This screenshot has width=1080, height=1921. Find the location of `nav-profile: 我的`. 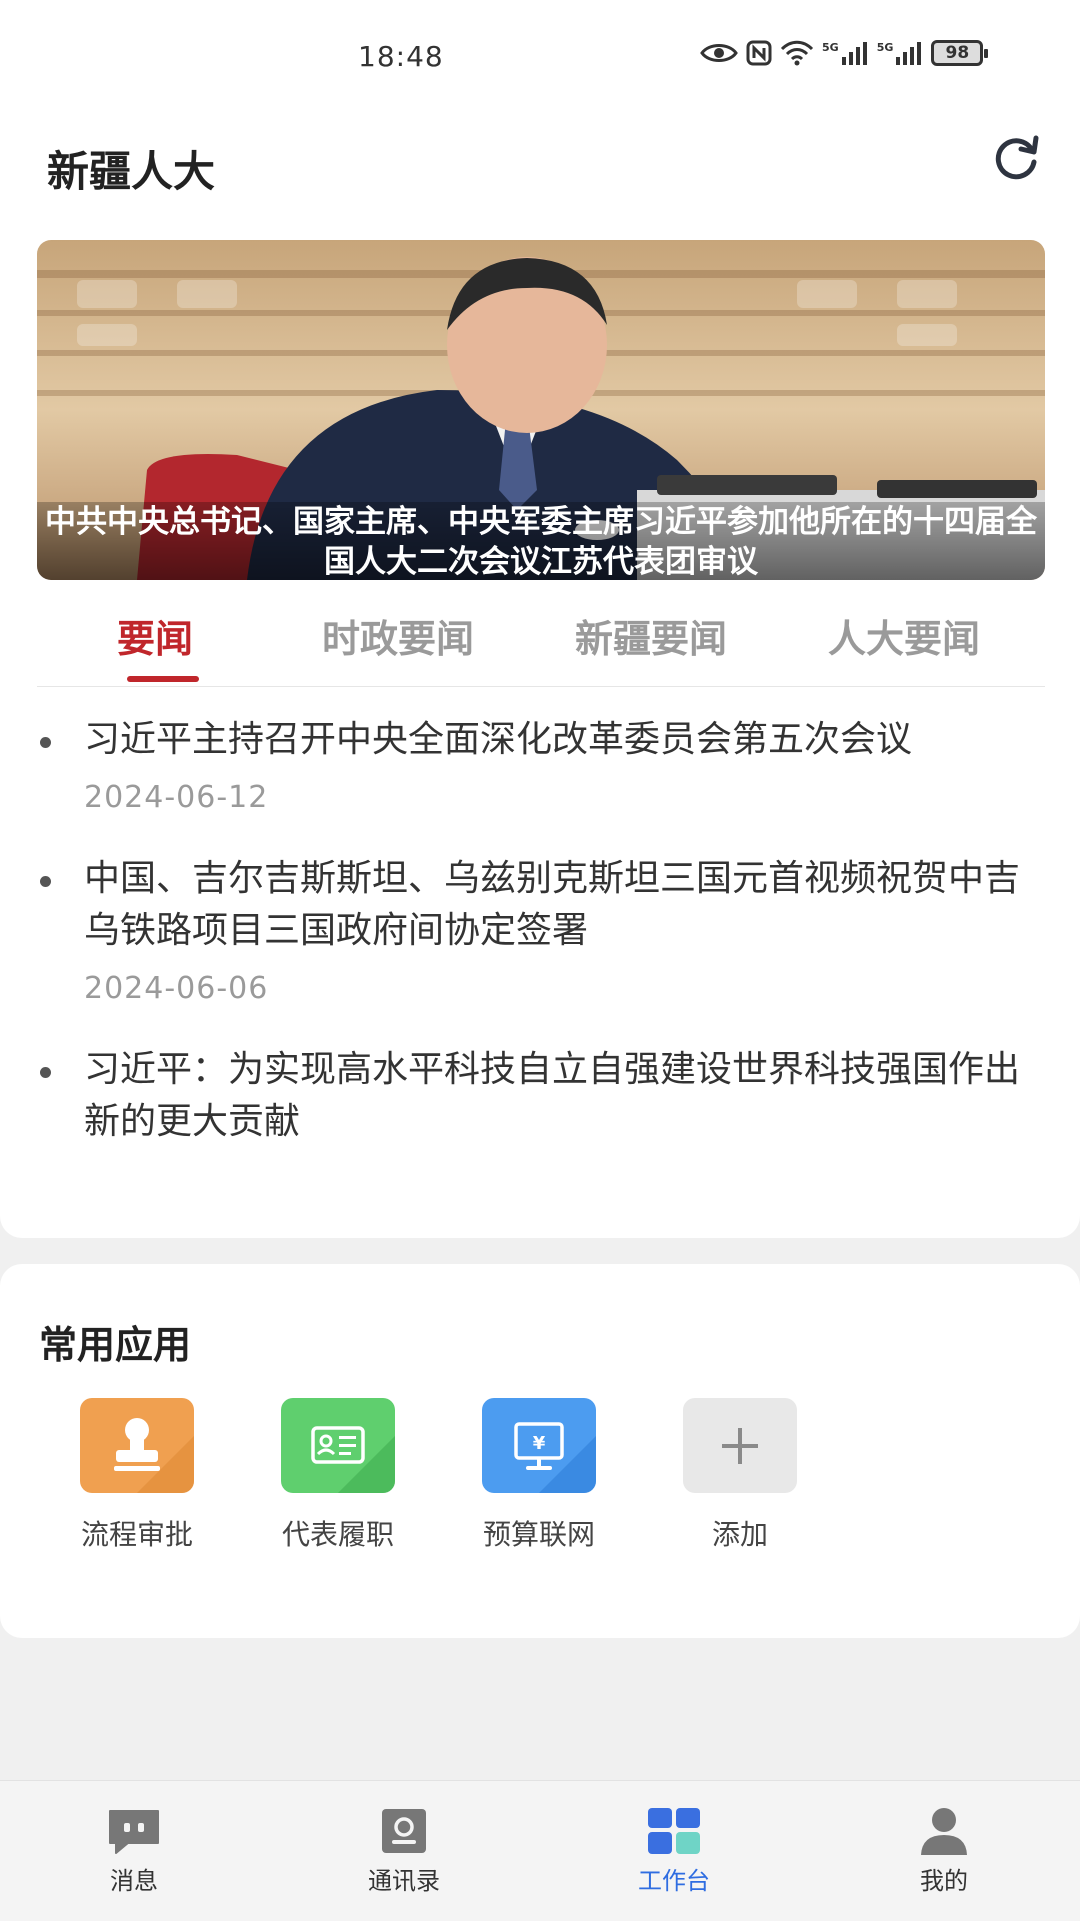

nav-profile: 我的 is located at coordinates (944, 1850).